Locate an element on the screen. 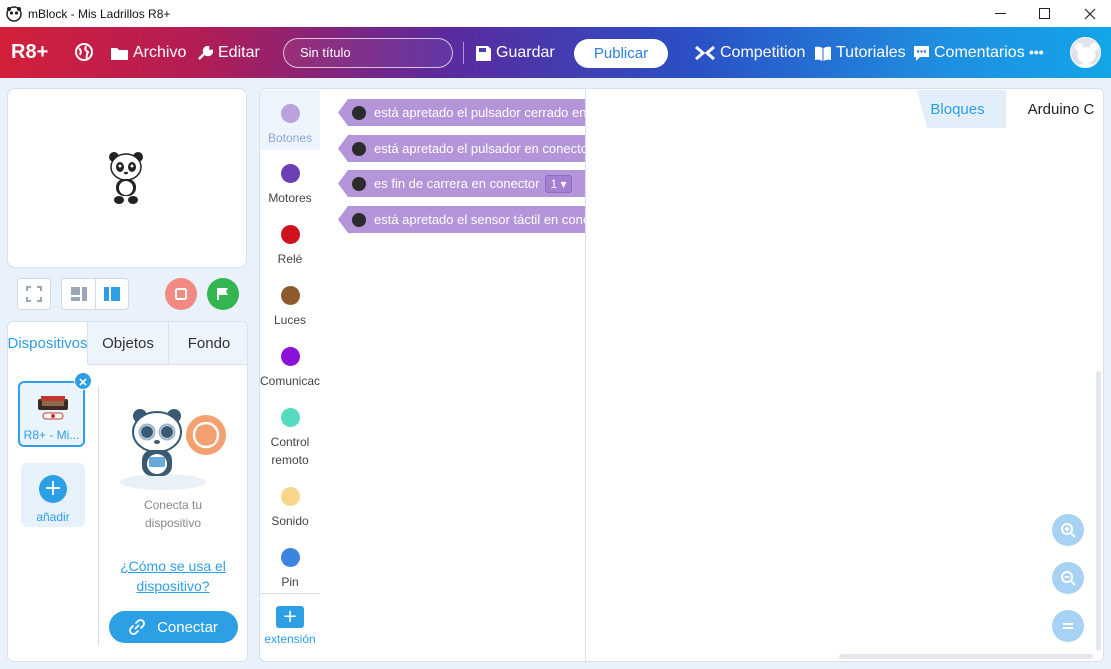 The height and width of the screenshot is (669, 1111). maximize-icon is located at coordinates (1044, 13).